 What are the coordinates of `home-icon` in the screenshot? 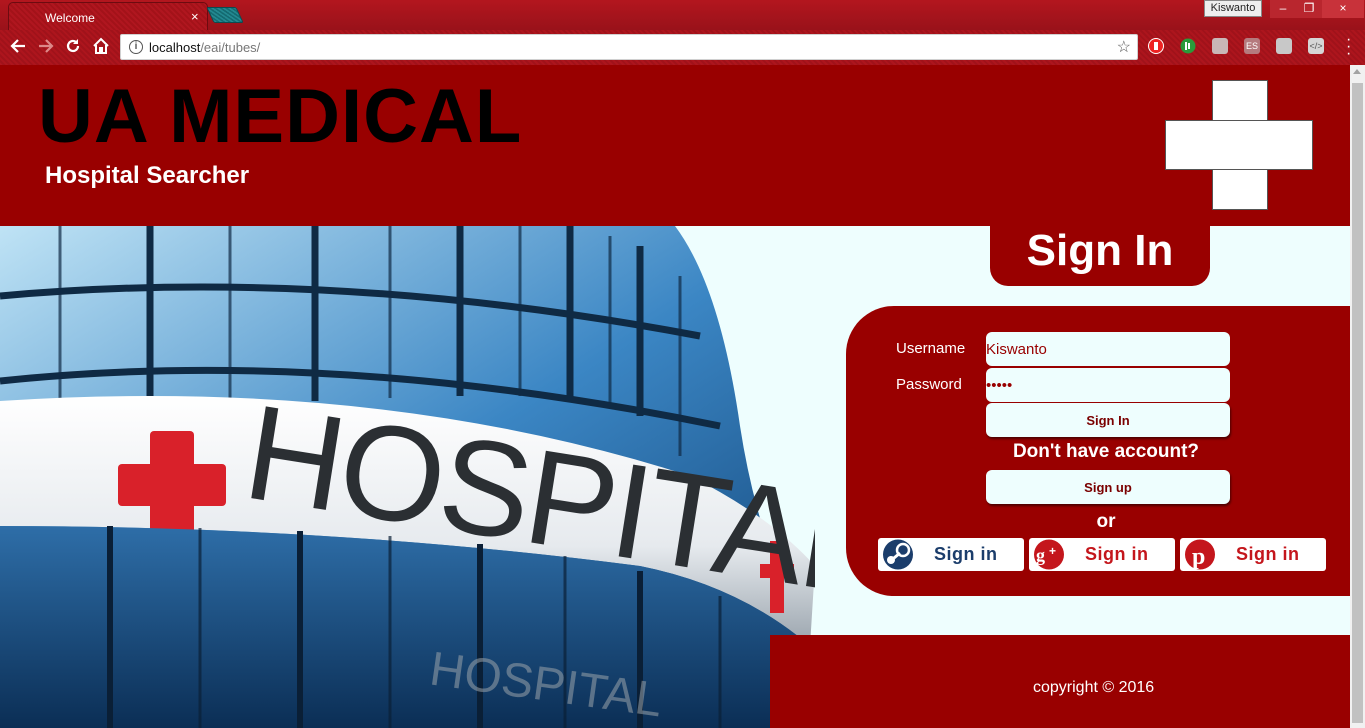 It's located at (101, 47).